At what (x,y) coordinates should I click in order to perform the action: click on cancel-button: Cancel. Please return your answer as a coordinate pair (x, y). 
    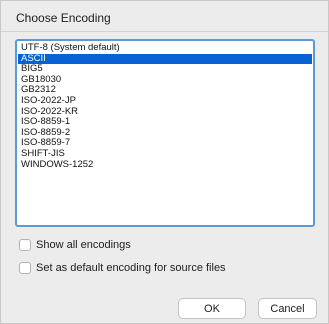
    Looking at the image, I should click on (287, 308).